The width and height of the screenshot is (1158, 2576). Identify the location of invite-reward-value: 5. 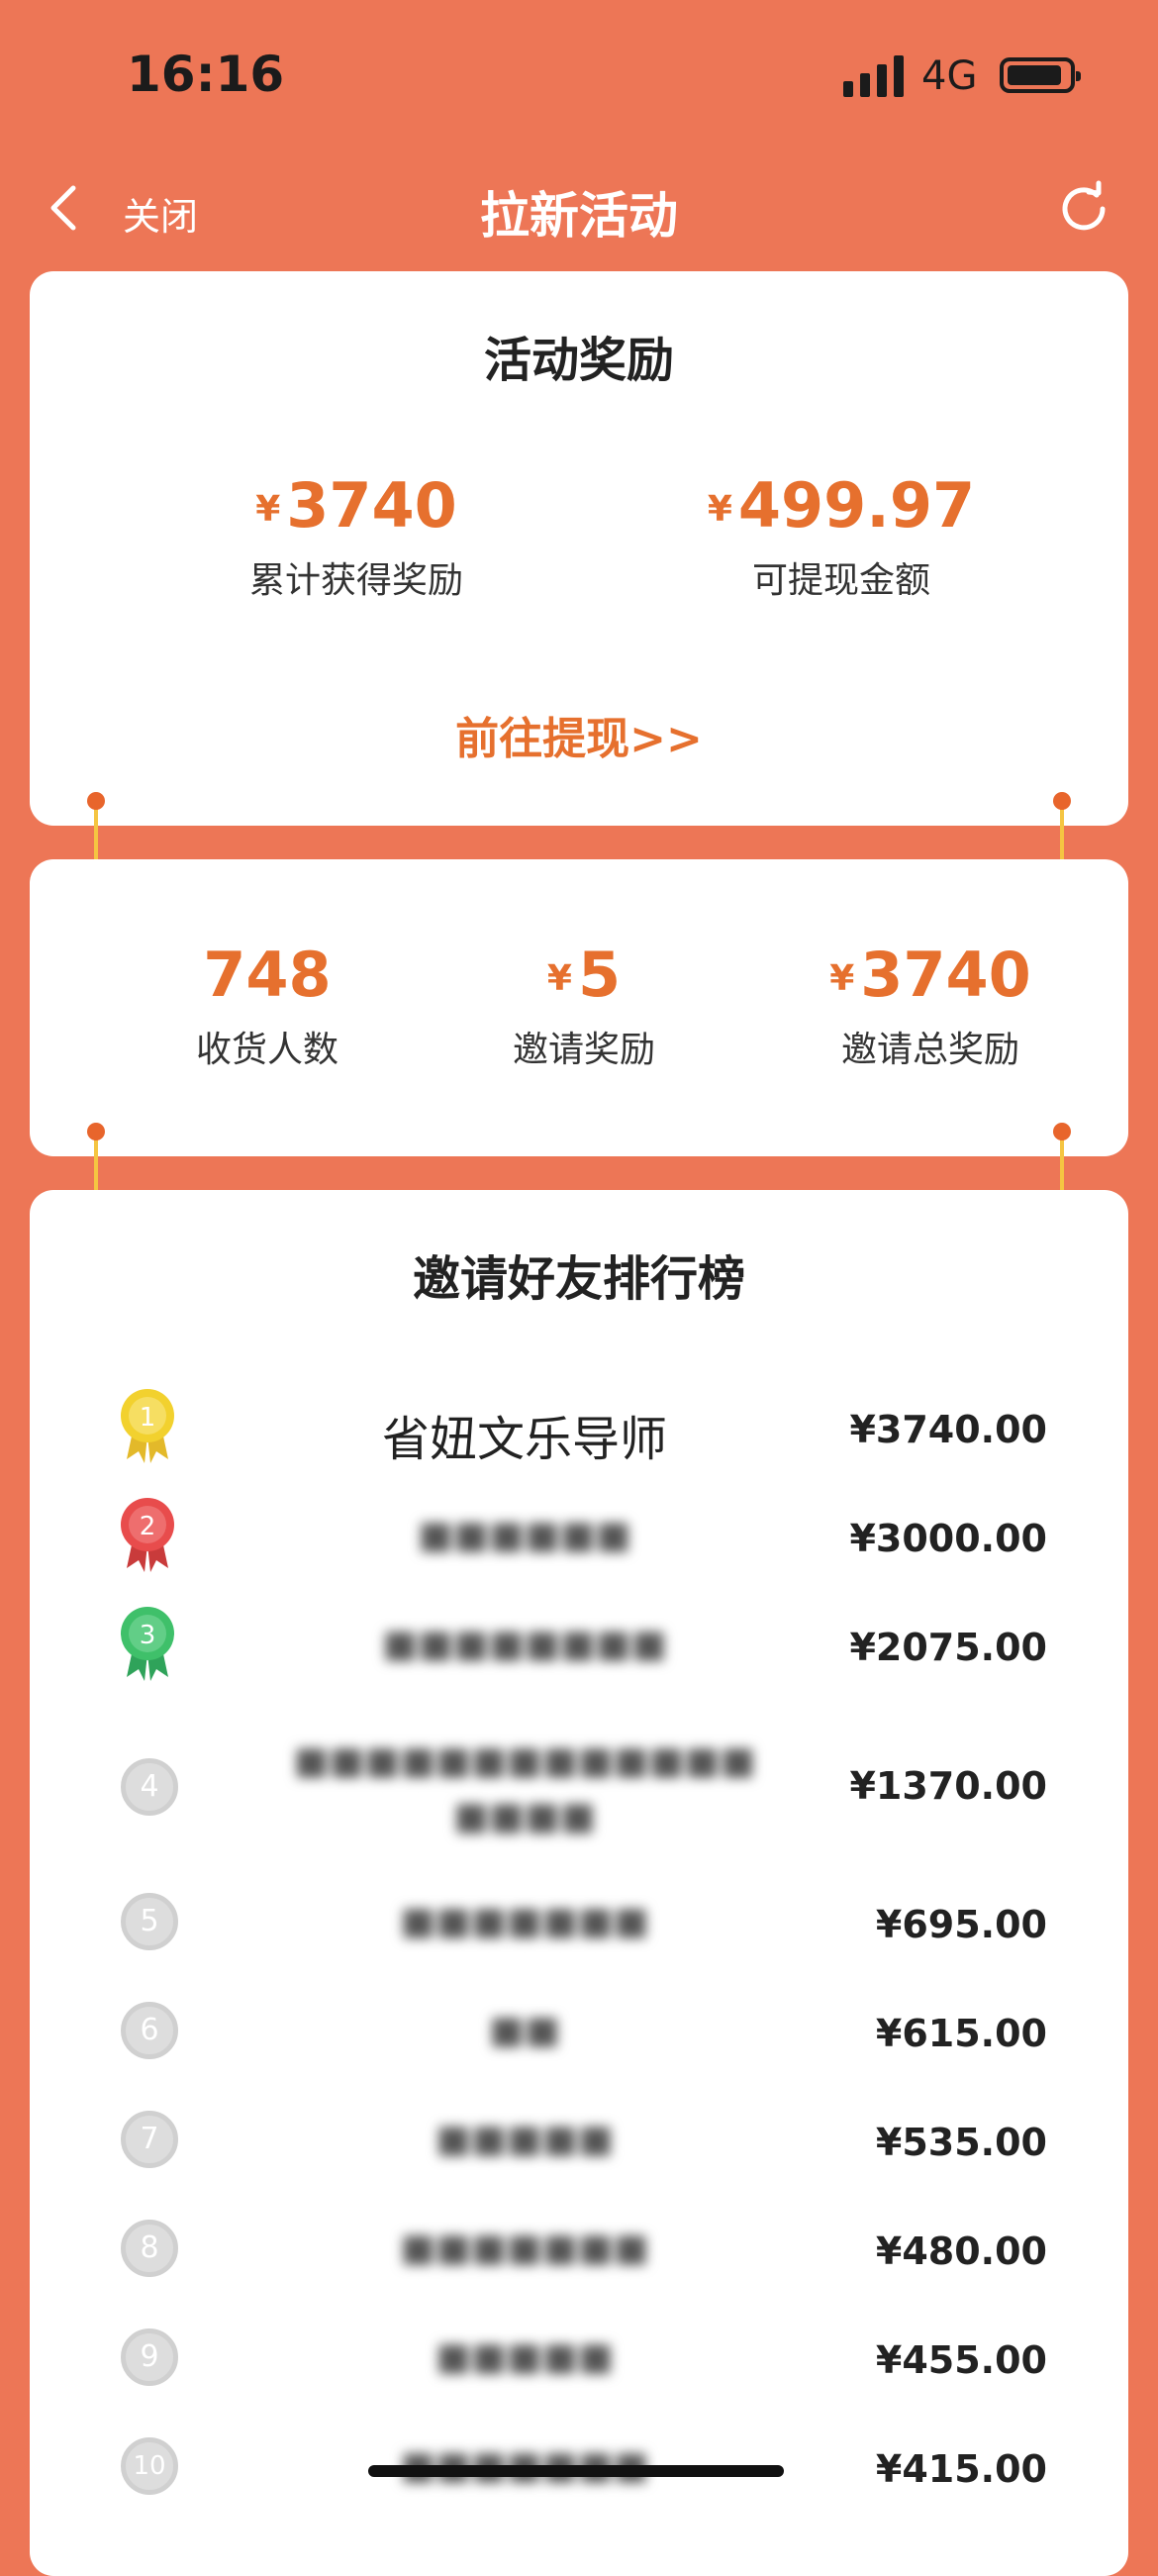
(599, 975).